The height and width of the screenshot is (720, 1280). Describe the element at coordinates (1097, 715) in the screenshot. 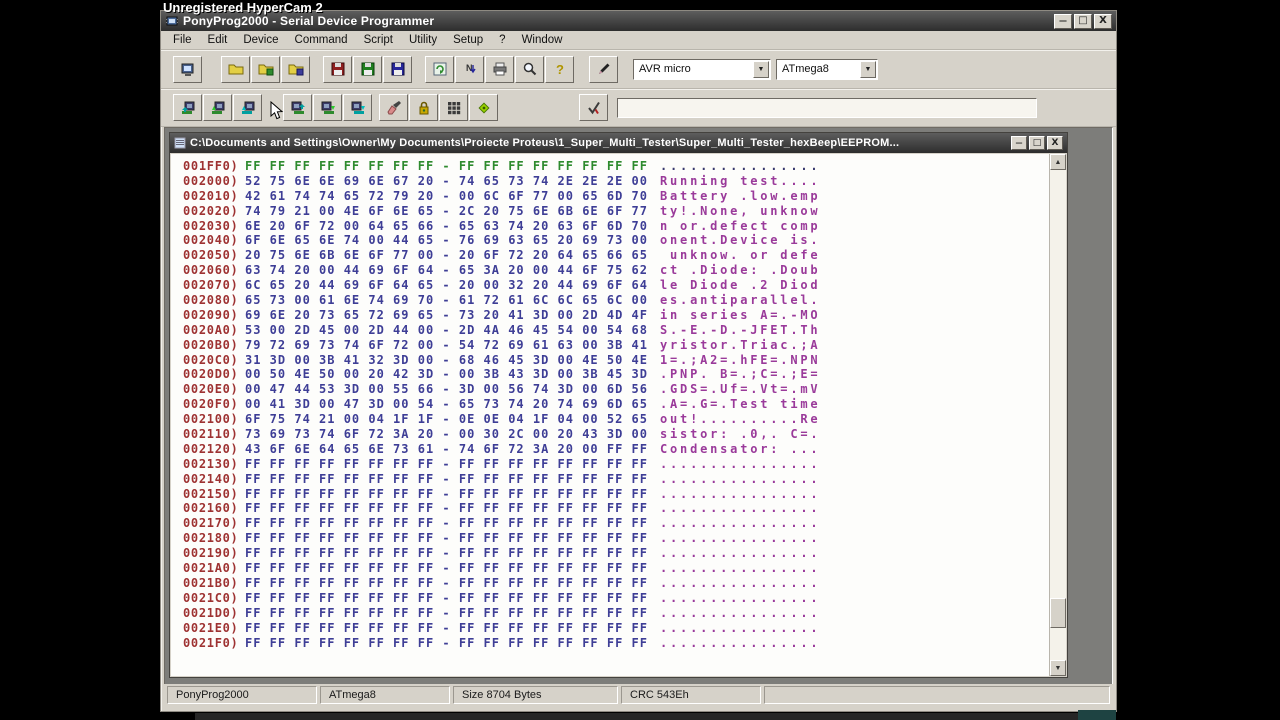

I see `taskbar-fragment` at that location.